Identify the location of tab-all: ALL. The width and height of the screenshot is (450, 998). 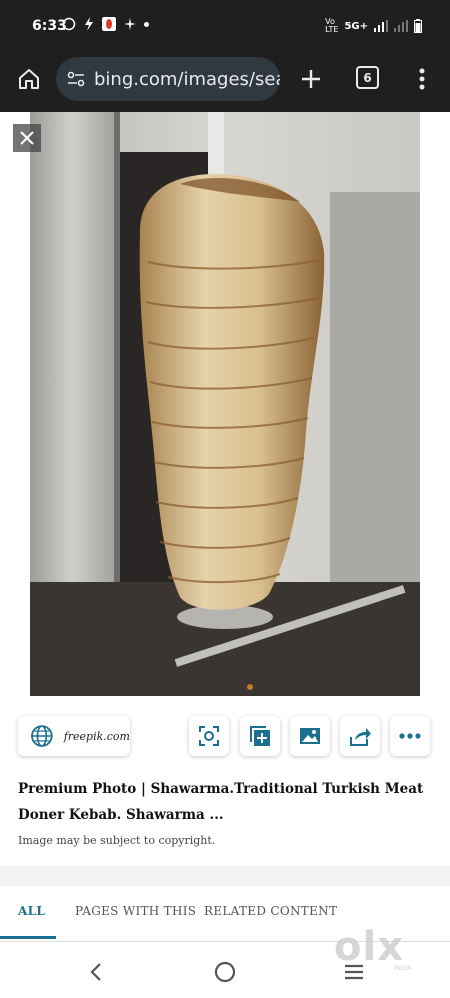
(31, 911).